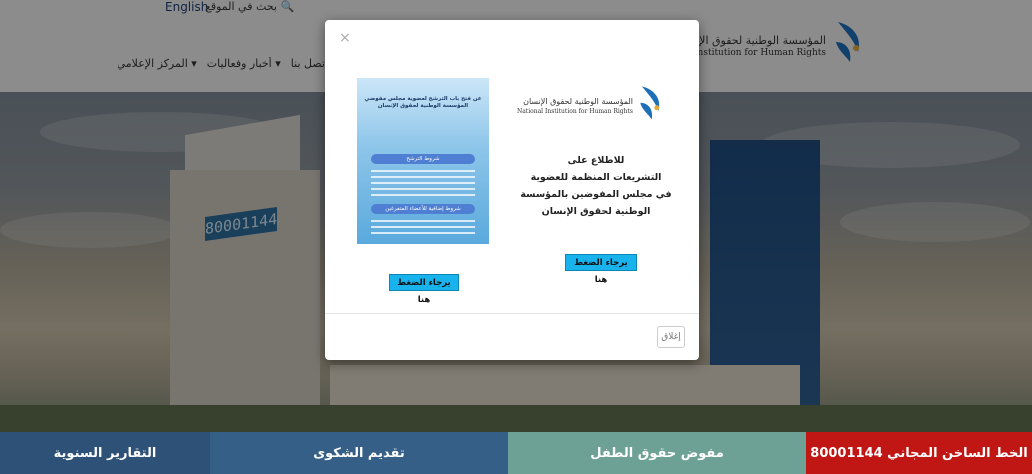 The height and width of the screenshot is (474, 1032). What do you see at coordinates (359, 453) in the screenshot?
I see `submit-complaint-button: تقديم الشكوى` at bounding box center [359, 453].